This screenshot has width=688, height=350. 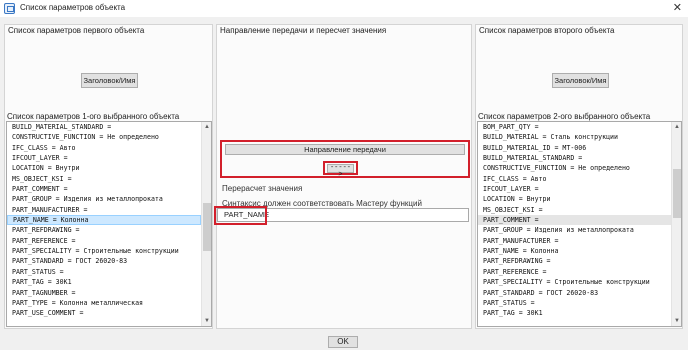 What do you see at coordinates (109, 80) in the screenshot?
I see `first-header-name-button: Заголовок/Имя` at bounding box center [109, 80].